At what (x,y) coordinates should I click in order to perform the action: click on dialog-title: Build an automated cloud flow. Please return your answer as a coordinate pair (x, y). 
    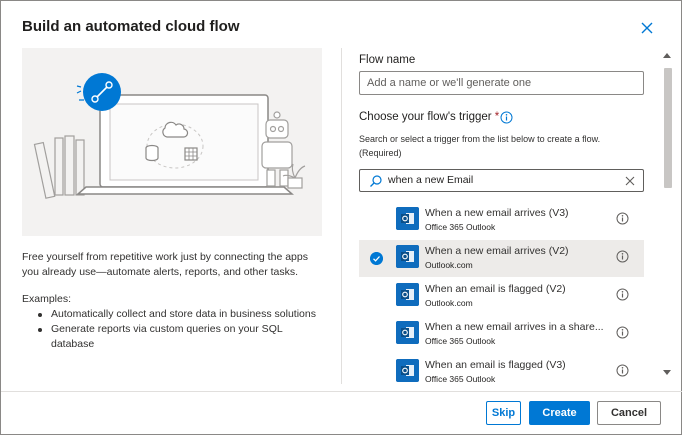
    Looking at the image, I should click on (131, 26).